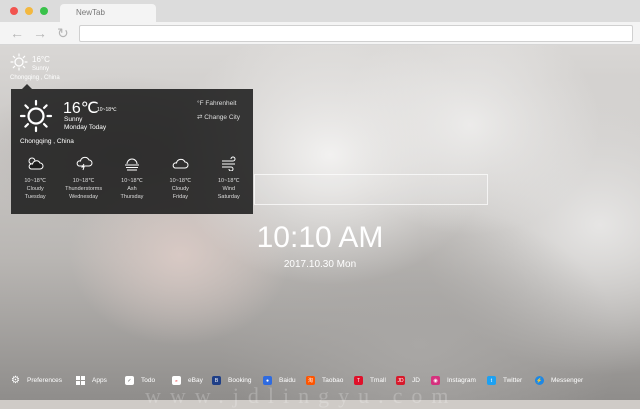 The image size is (640, 409). I want to click on dock-label: Messenger, so click(567, 380).